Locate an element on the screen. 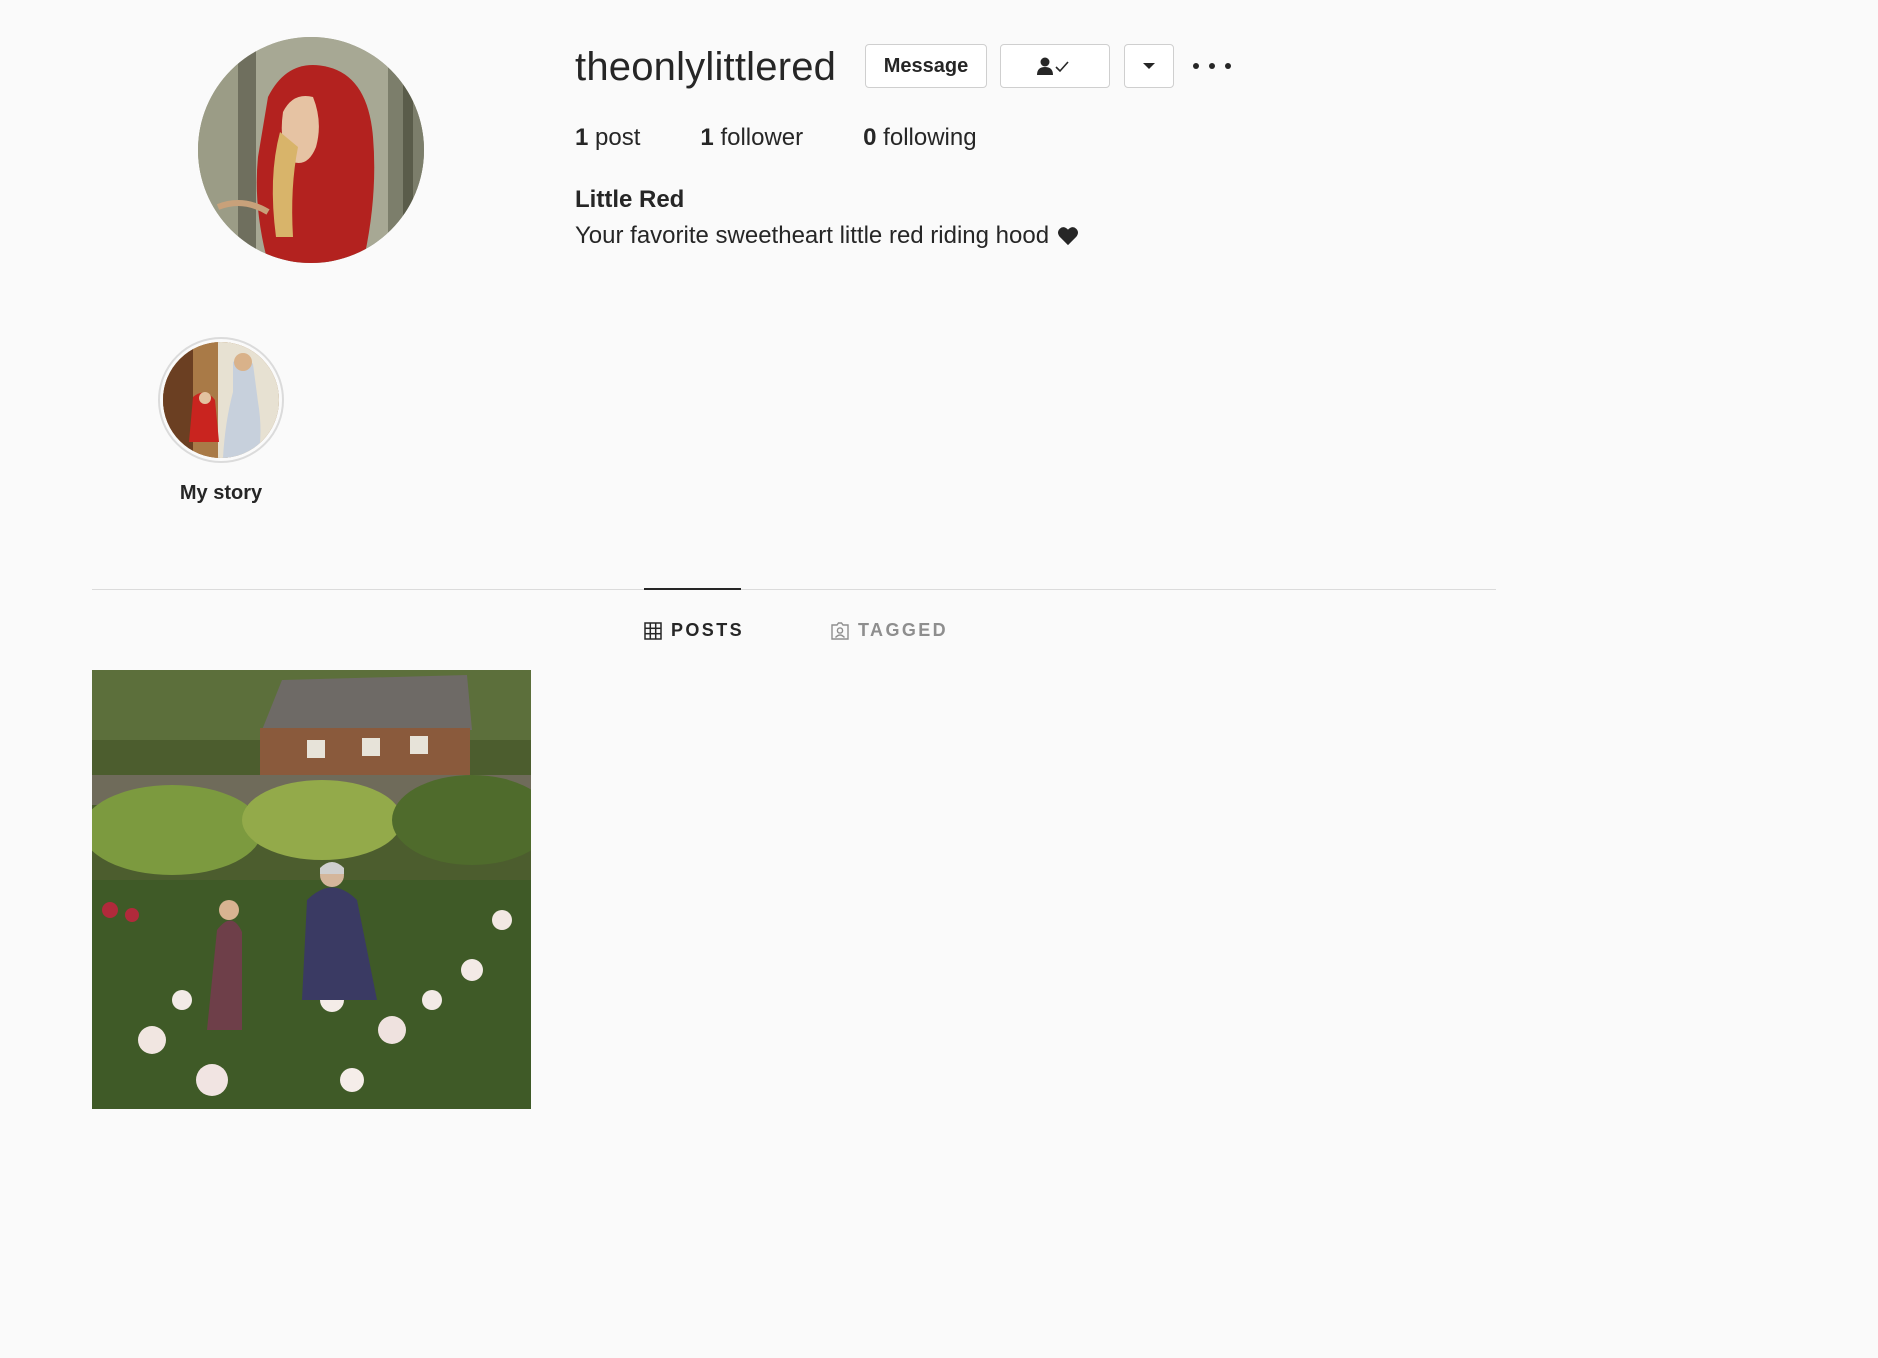  following-button is located at coordinates (1055, 66).